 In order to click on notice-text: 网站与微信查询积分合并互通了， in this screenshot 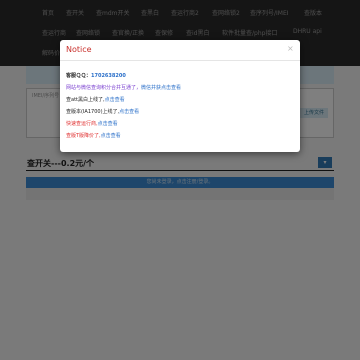, I will do `click(104, 88)`.